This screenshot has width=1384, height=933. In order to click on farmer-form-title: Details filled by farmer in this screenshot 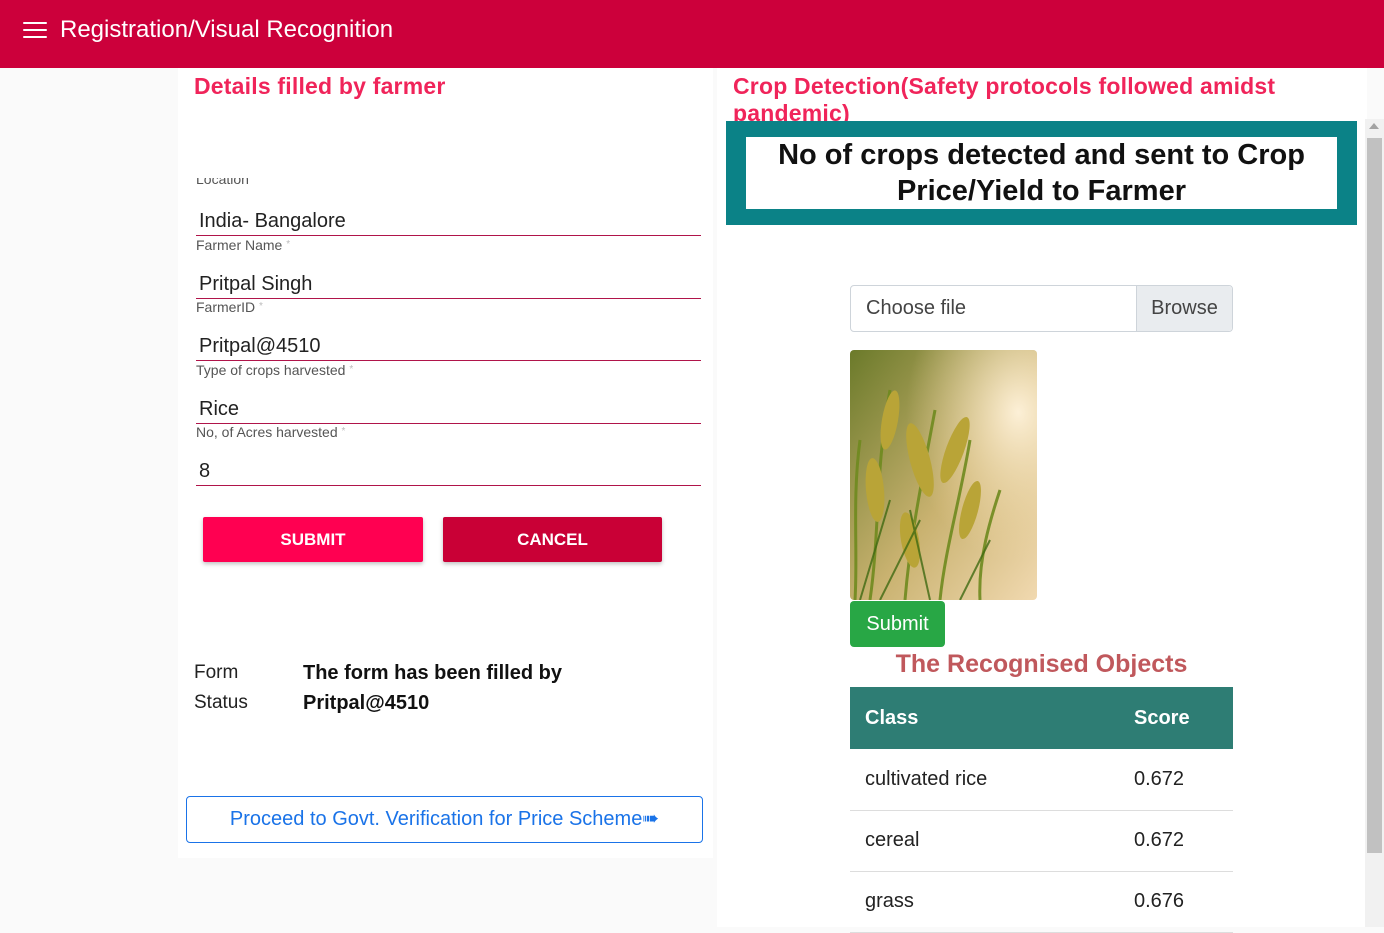, I will do `click(320, 86)`.